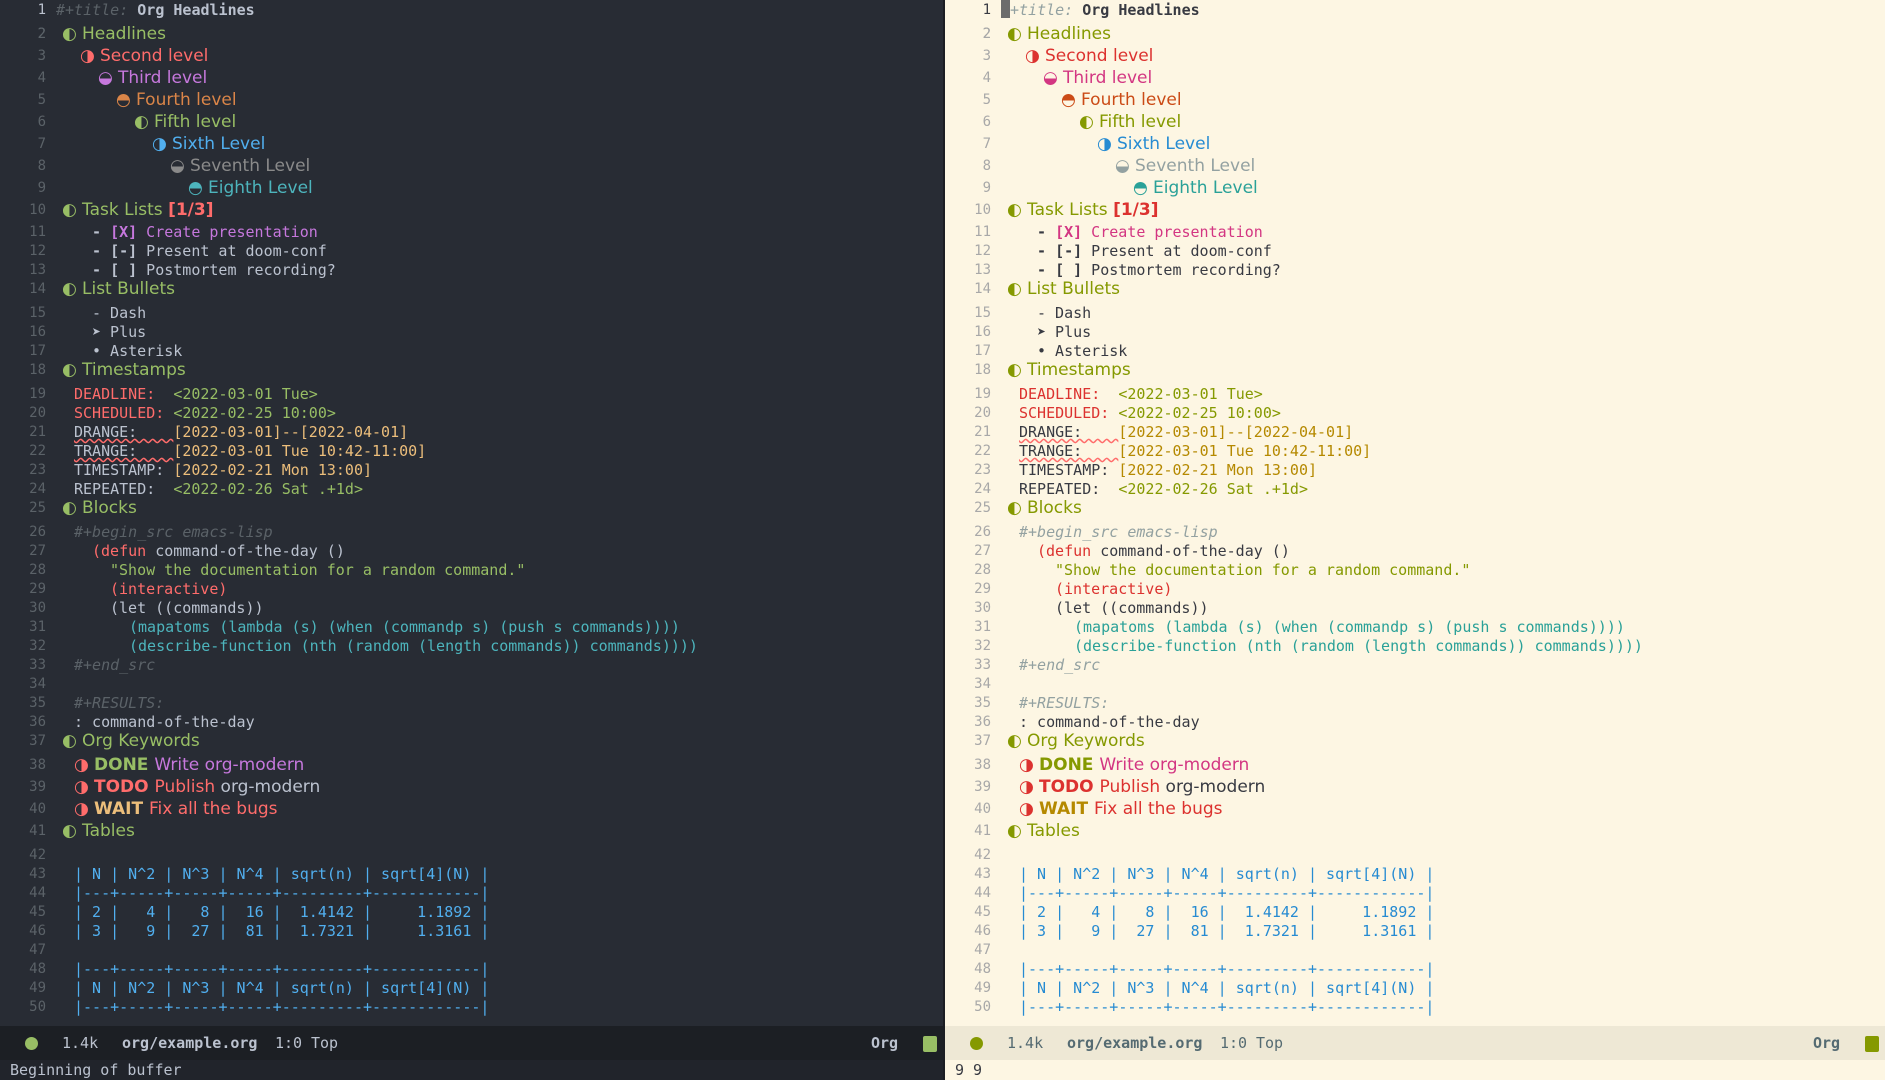 This screenshot has width=1885, height=1080. I want to click on buffer-line: 33 #+end_src, so click(471, 665).